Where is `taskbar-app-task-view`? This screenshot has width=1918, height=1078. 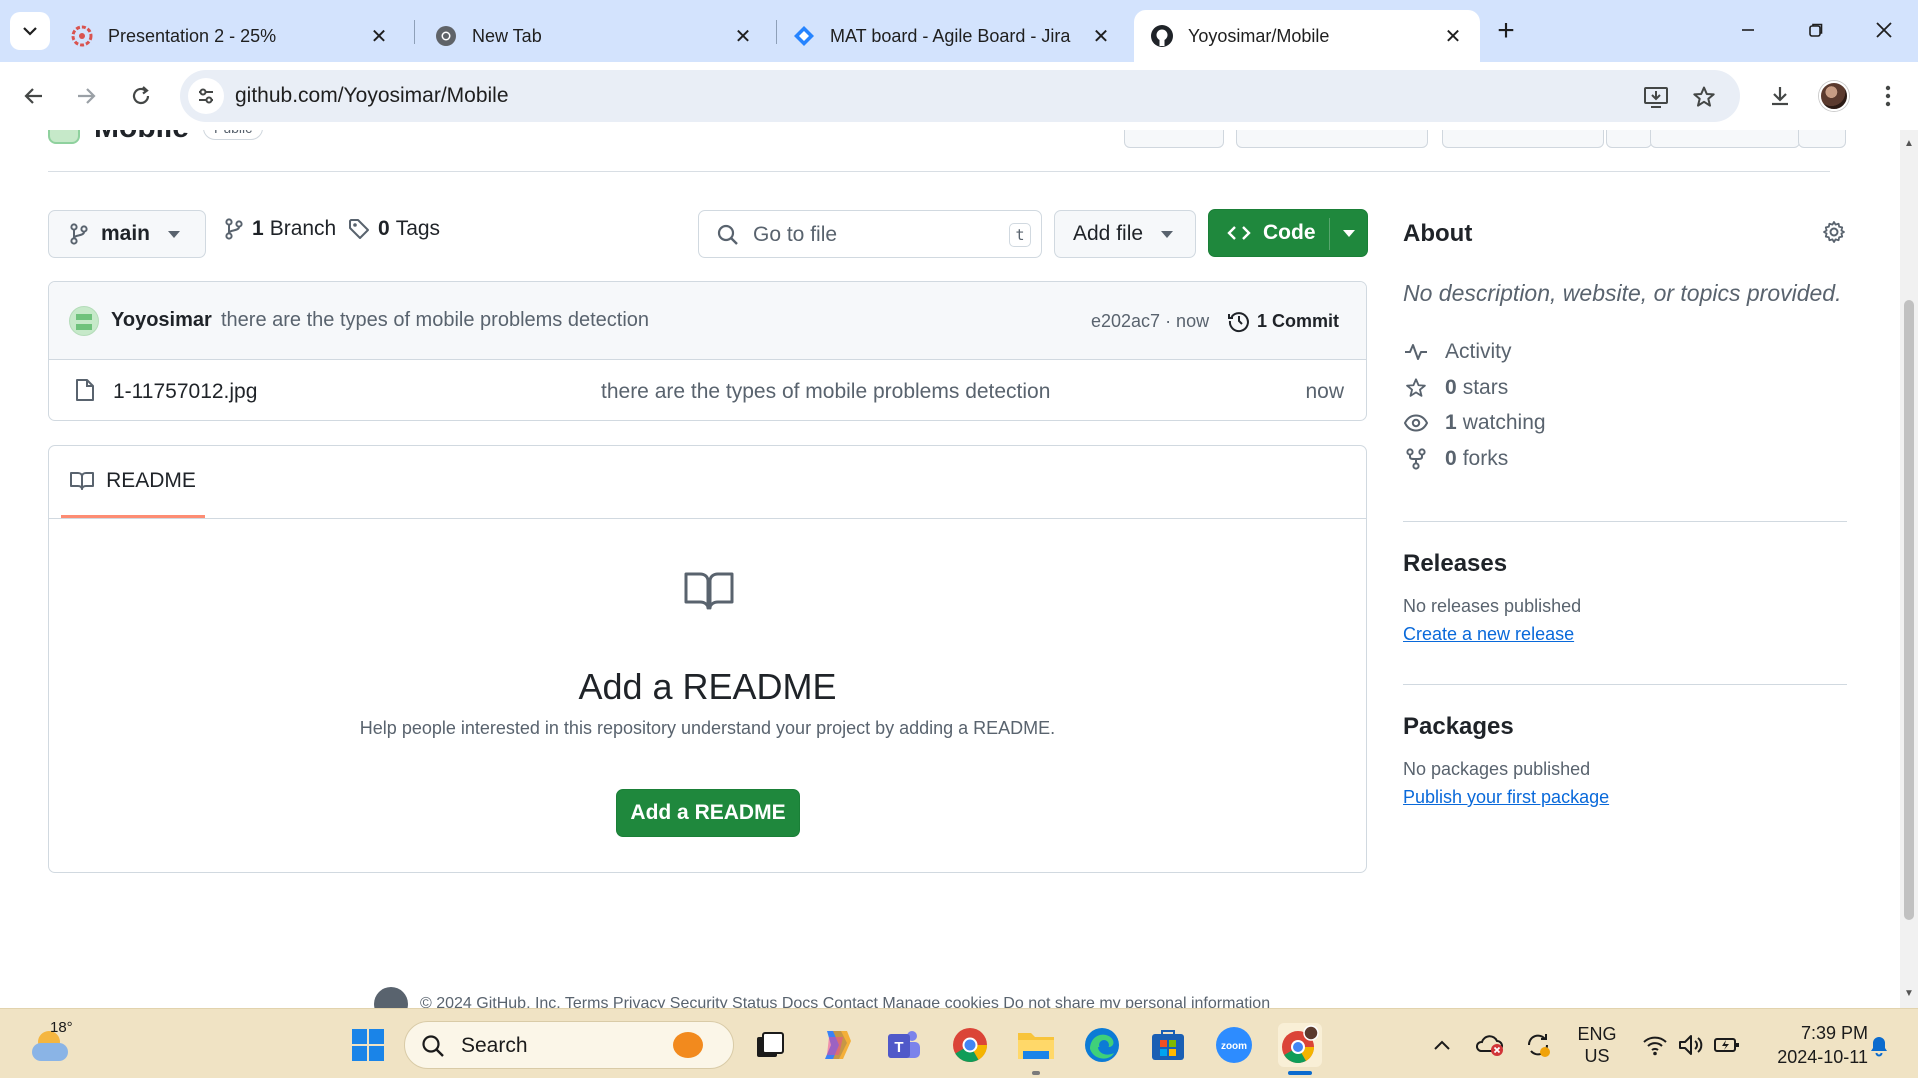 taskbar-app-task-view is located at coordinates (770, 1045).